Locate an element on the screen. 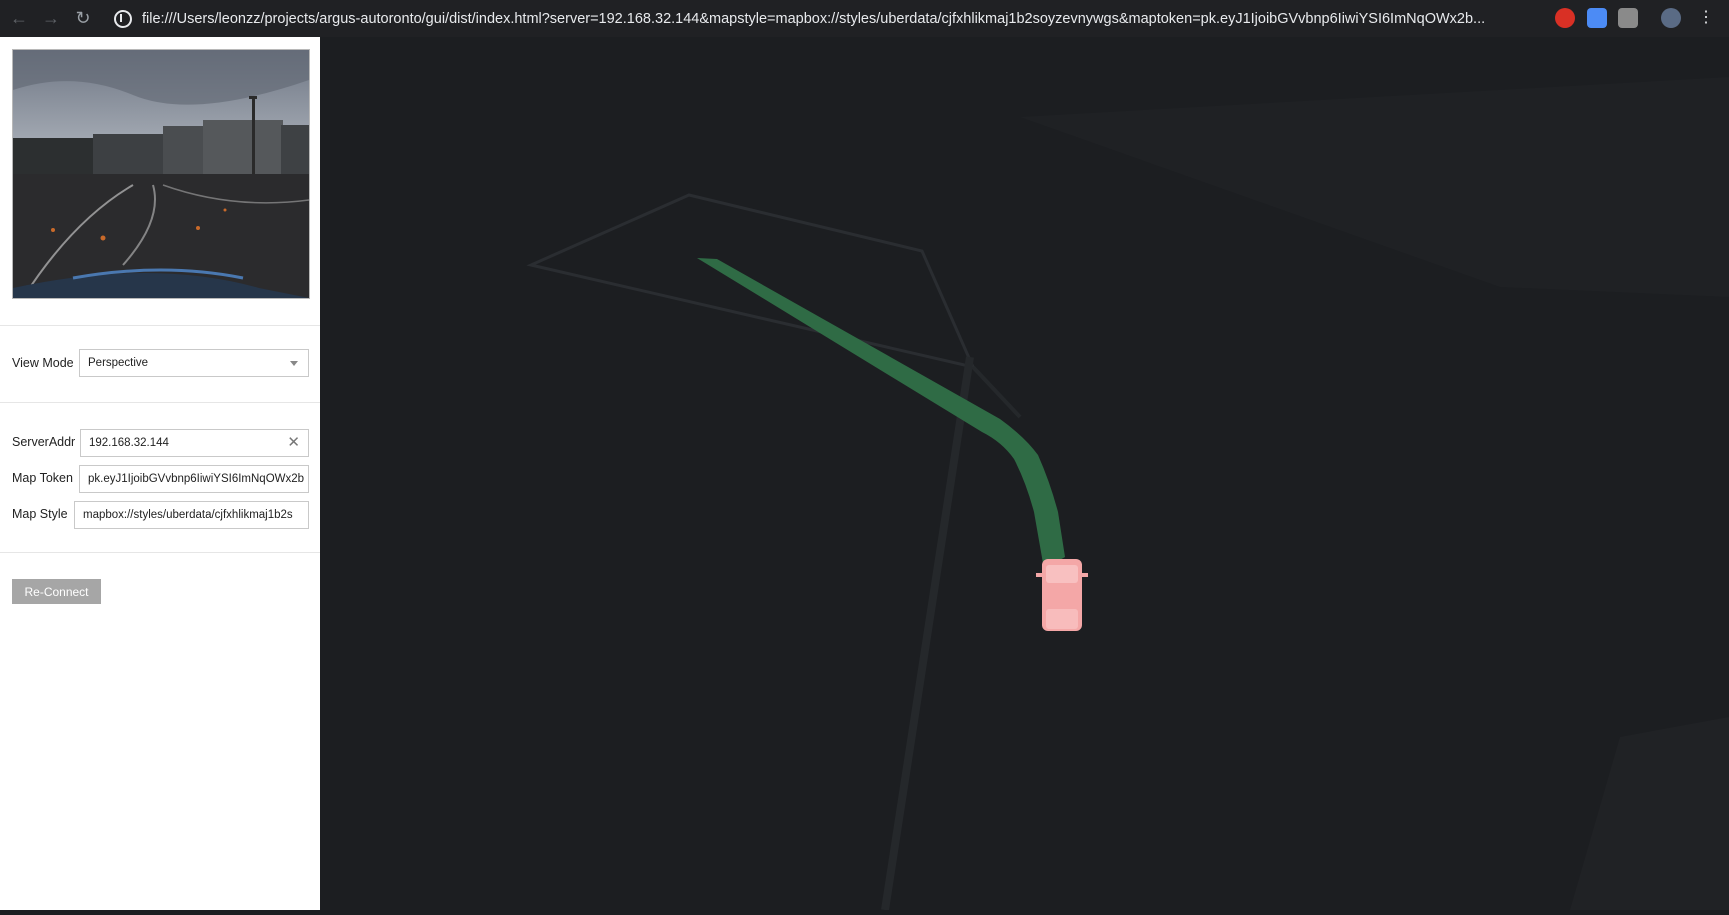  map-token-value: pk.eyJ1IjoibGVvbnp6IiwiYSI6ImNqOWx2b is located at coordinates (196, 479).